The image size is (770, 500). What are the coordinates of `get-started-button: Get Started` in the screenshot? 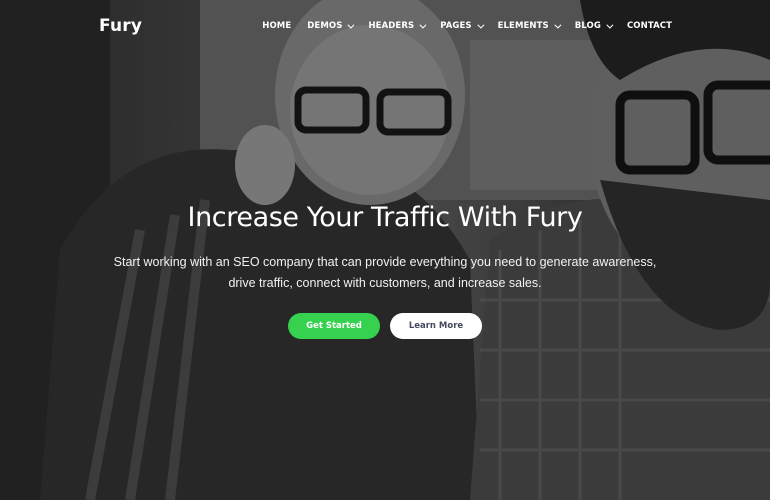 It's located at (334, 326).